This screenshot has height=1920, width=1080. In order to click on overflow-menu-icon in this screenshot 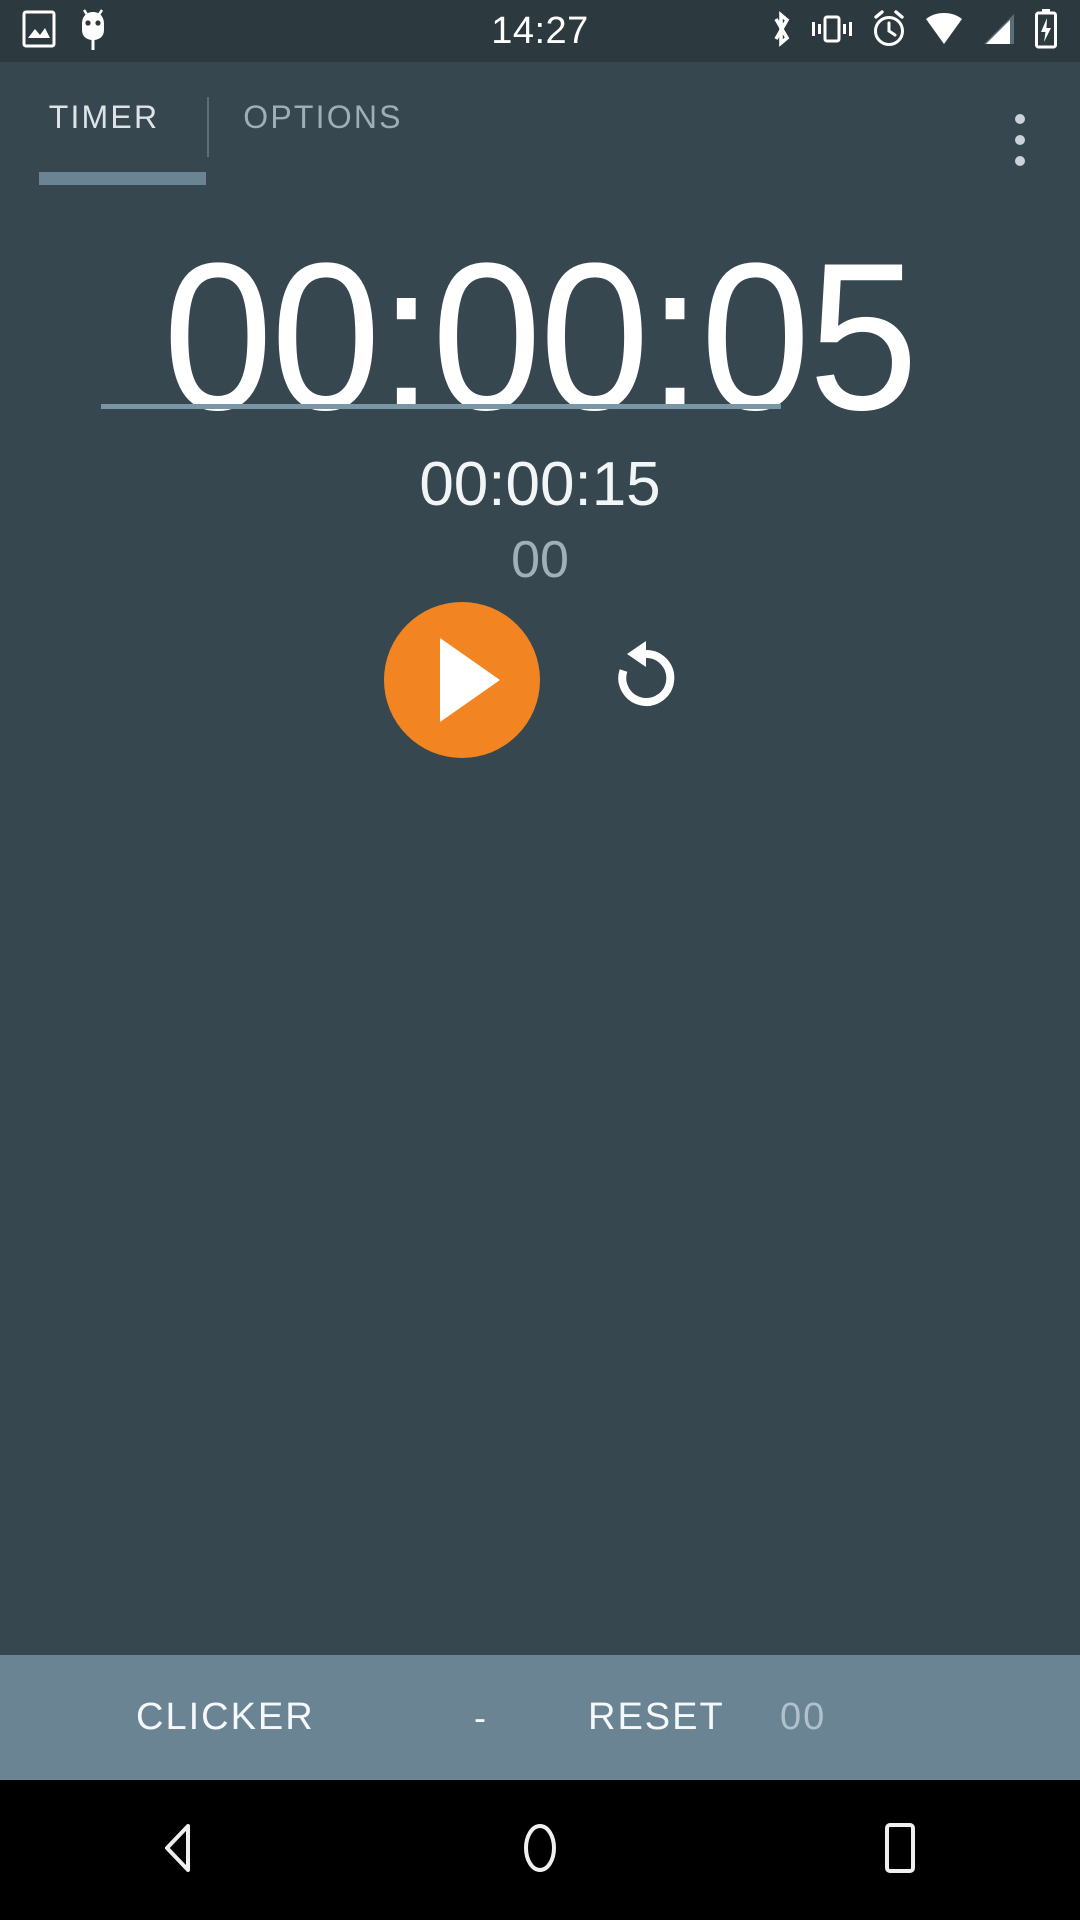, I will do `click(1020, 140)`.